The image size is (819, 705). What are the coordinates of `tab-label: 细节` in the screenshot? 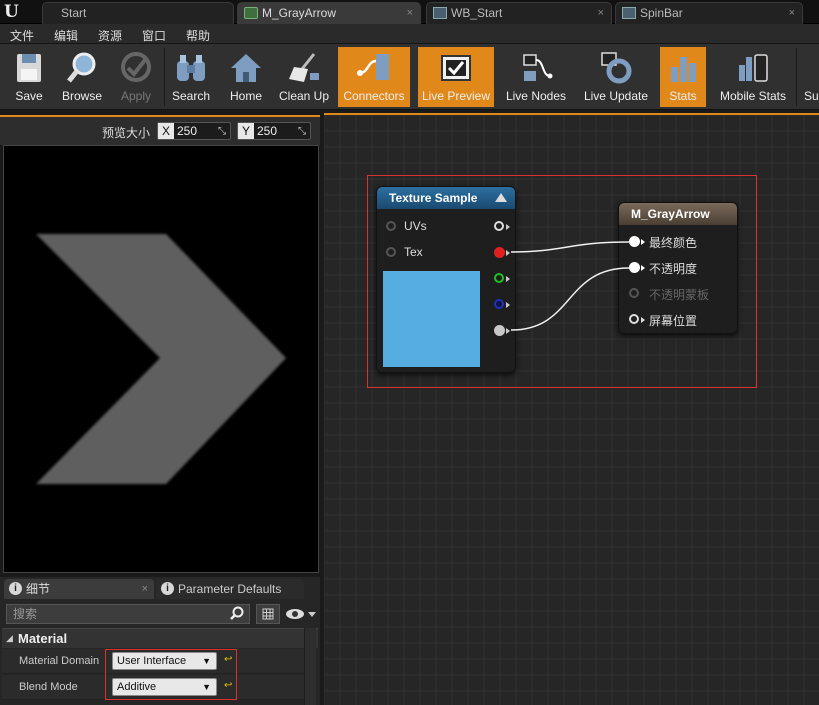 It's located at (38, 589).